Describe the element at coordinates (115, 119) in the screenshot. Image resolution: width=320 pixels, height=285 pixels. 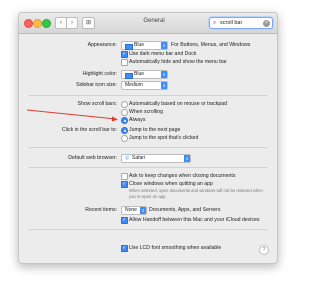
I see `annotation-arrow-head` at that location.